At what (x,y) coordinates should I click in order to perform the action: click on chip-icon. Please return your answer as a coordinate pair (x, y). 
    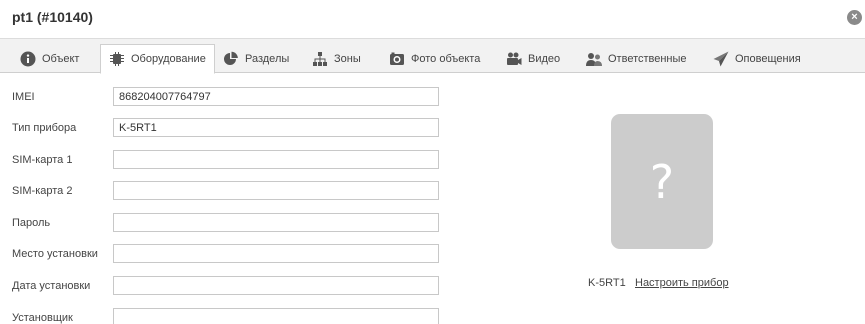
    Looking at the image, I should click on (117, 59).